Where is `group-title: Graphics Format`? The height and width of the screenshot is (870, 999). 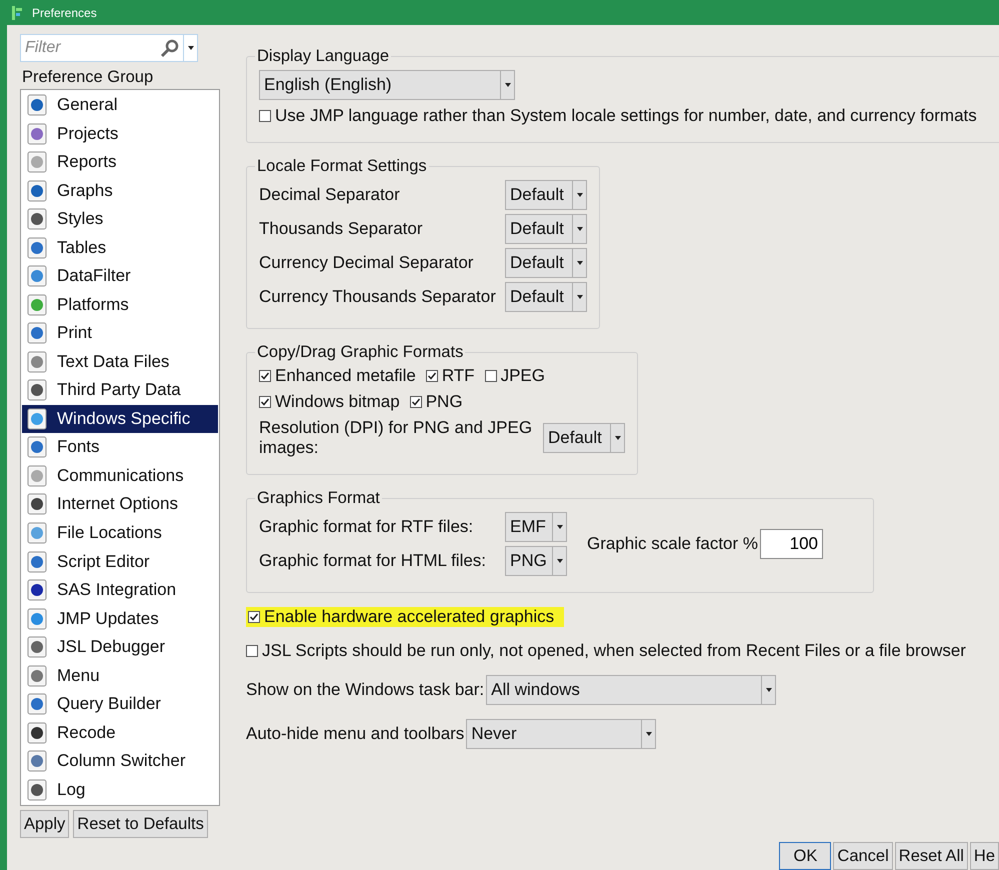 group-title: Graphics Format is located at coordinates (318, 498).